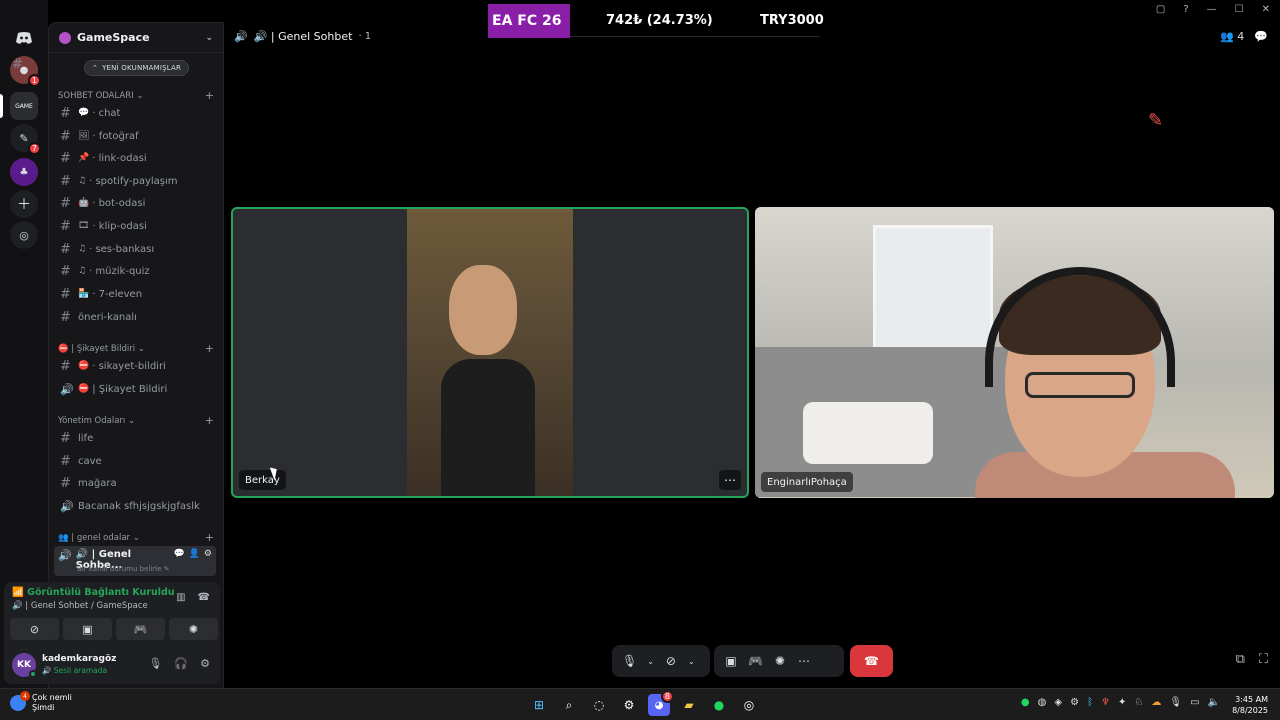  I want to click on channel-status-hint: Bir kanal durumu belirle ✎, so click(123, 569).